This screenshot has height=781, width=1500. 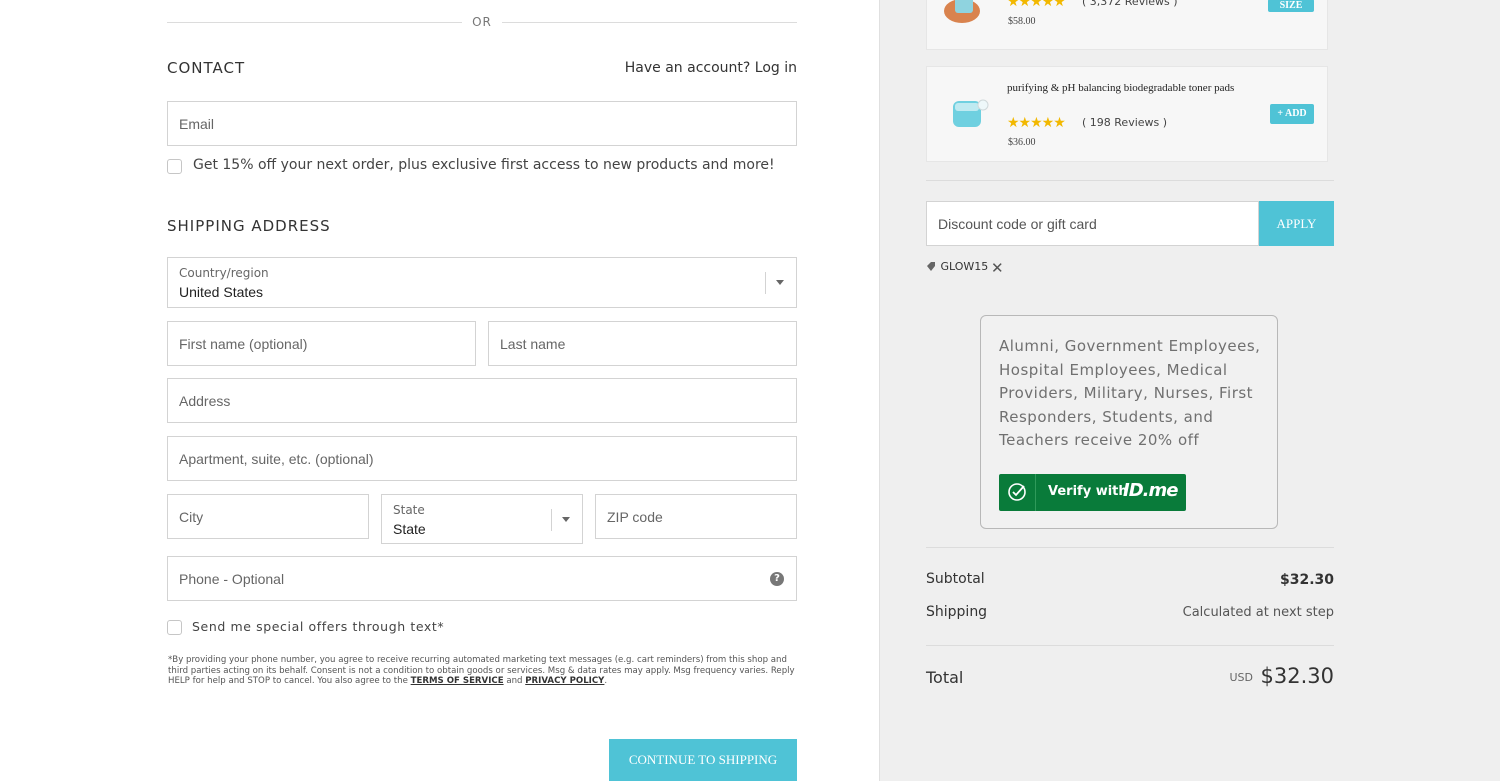 What do you see at coordinates (1296, 223) in the screenshot?
I see `apply-discount-button: APPLY` at bounding box center [1296, 223].